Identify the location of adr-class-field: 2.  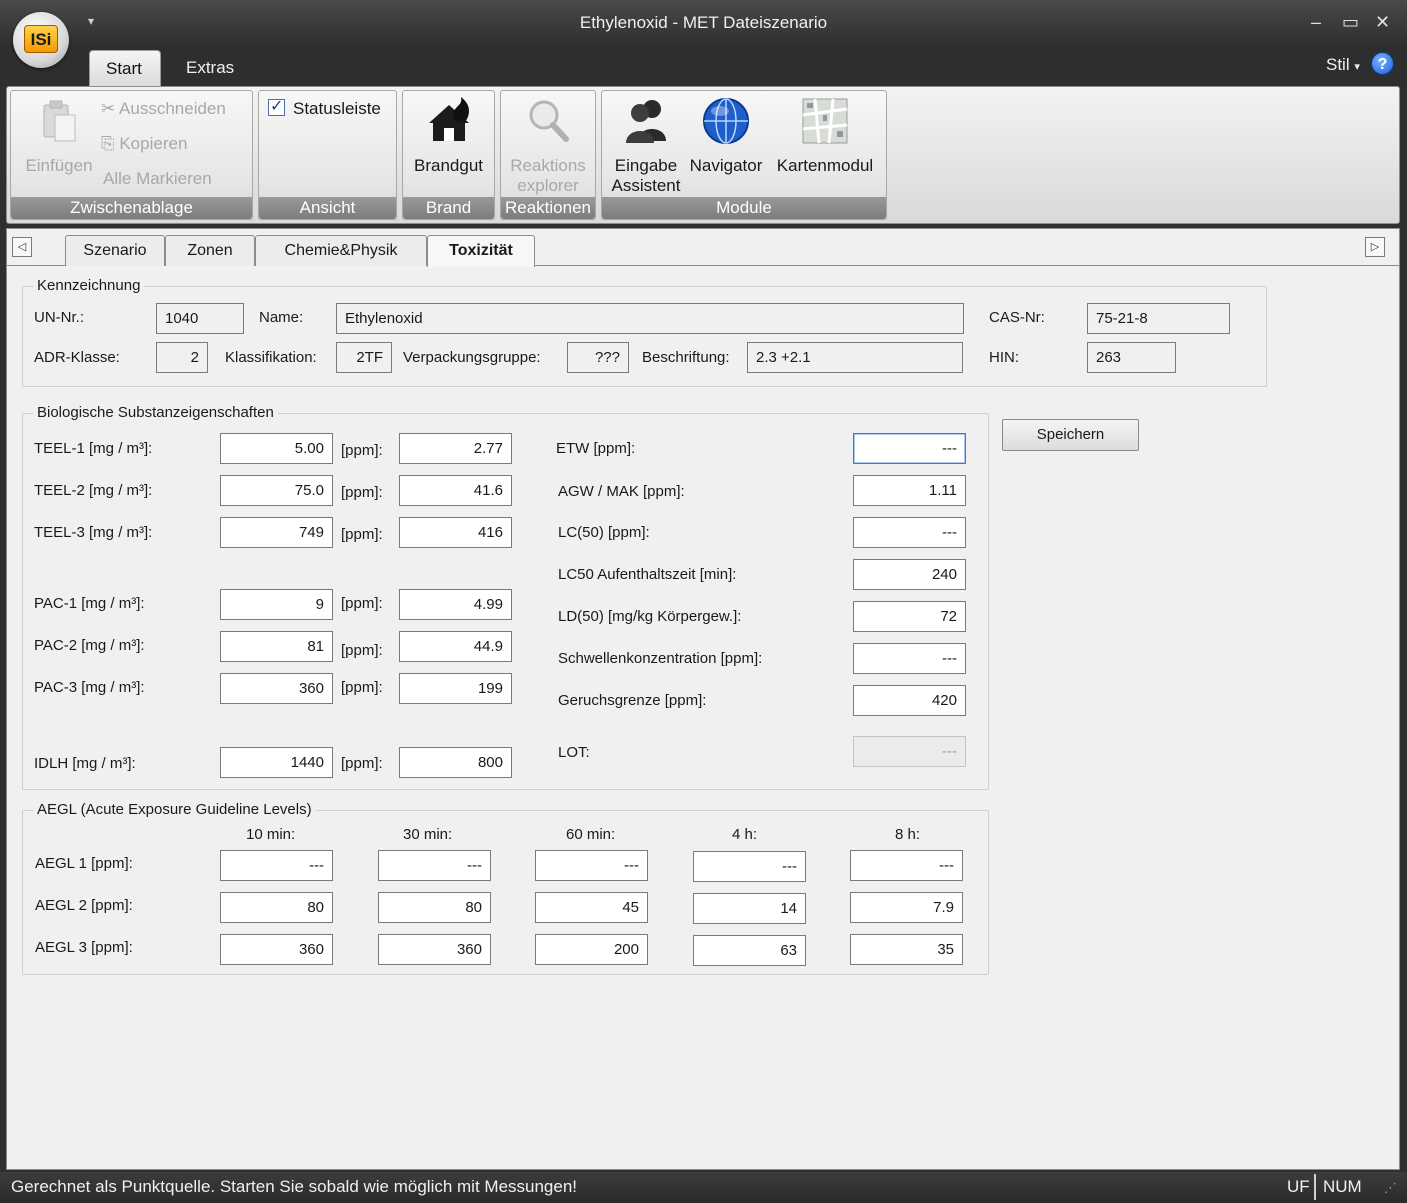
(182, 357).